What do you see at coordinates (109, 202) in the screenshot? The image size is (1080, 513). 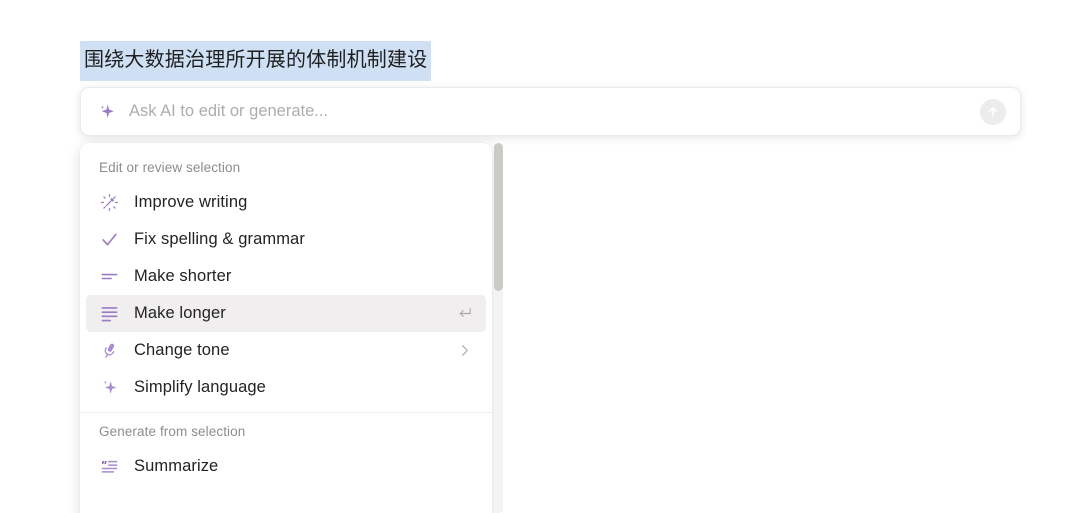 I see `magic-wand-icon` at bounding box center [109, 202].